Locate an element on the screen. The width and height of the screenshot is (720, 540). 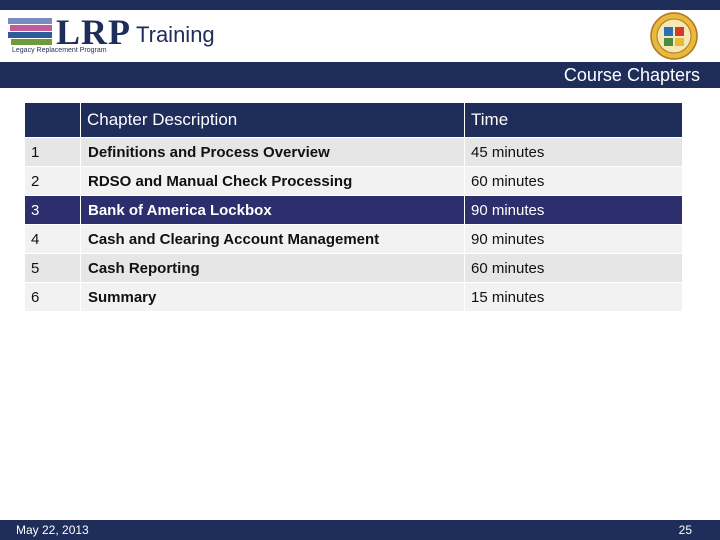
table-row: 6 Summary 15 minutes is located at coordinates (353, 297).